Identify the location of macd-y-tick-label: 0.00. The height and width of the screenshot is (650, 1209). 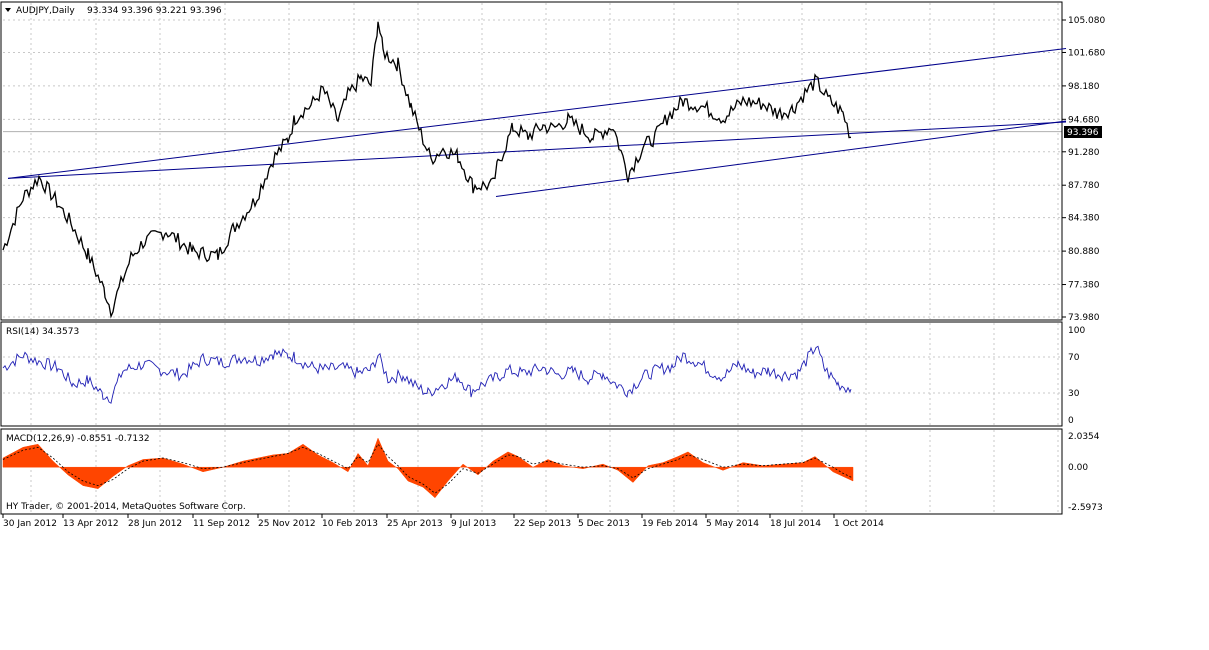
(1078, 468).